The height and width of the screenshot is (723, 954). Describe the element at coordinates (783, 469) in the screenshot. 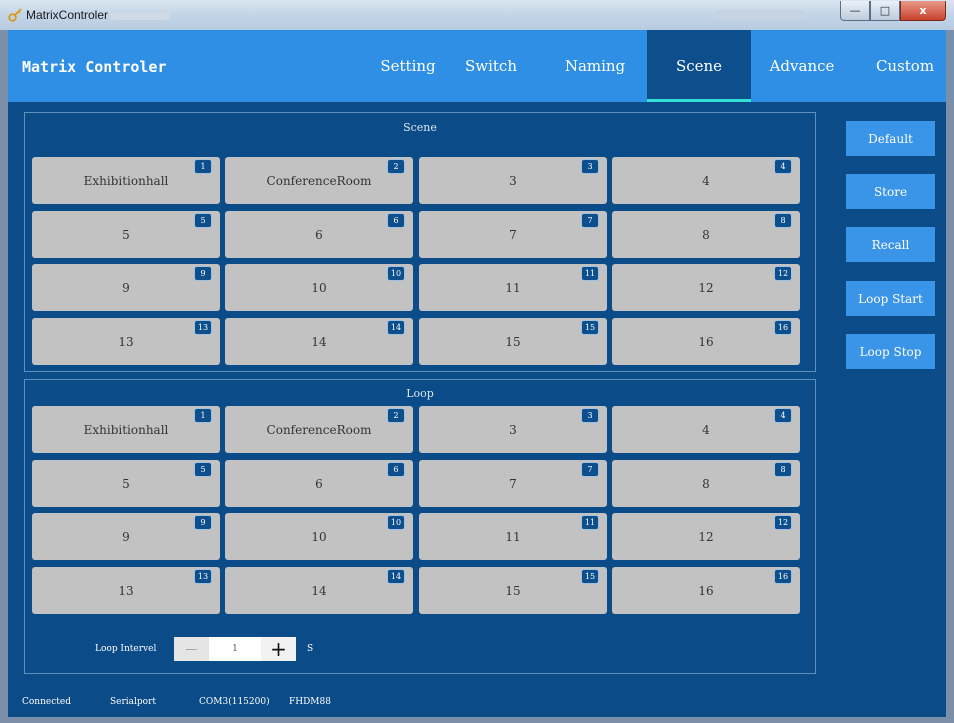

I see `loop-slot-number-badge: 8` at that location.